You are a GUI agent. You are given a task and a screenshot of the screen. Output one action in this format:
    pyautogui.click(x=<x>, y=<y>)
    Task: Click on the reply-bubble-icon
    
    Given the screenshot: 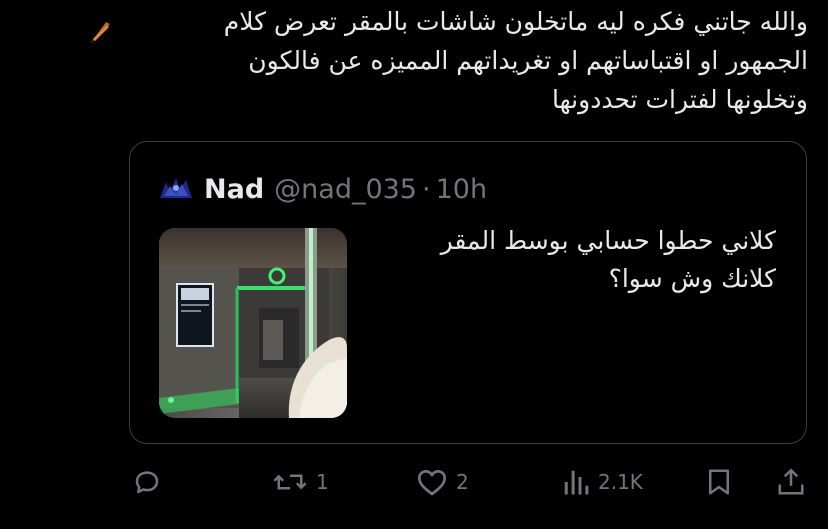 What is the action you would take?
    pyautogui.click(x=147, y=482)
    